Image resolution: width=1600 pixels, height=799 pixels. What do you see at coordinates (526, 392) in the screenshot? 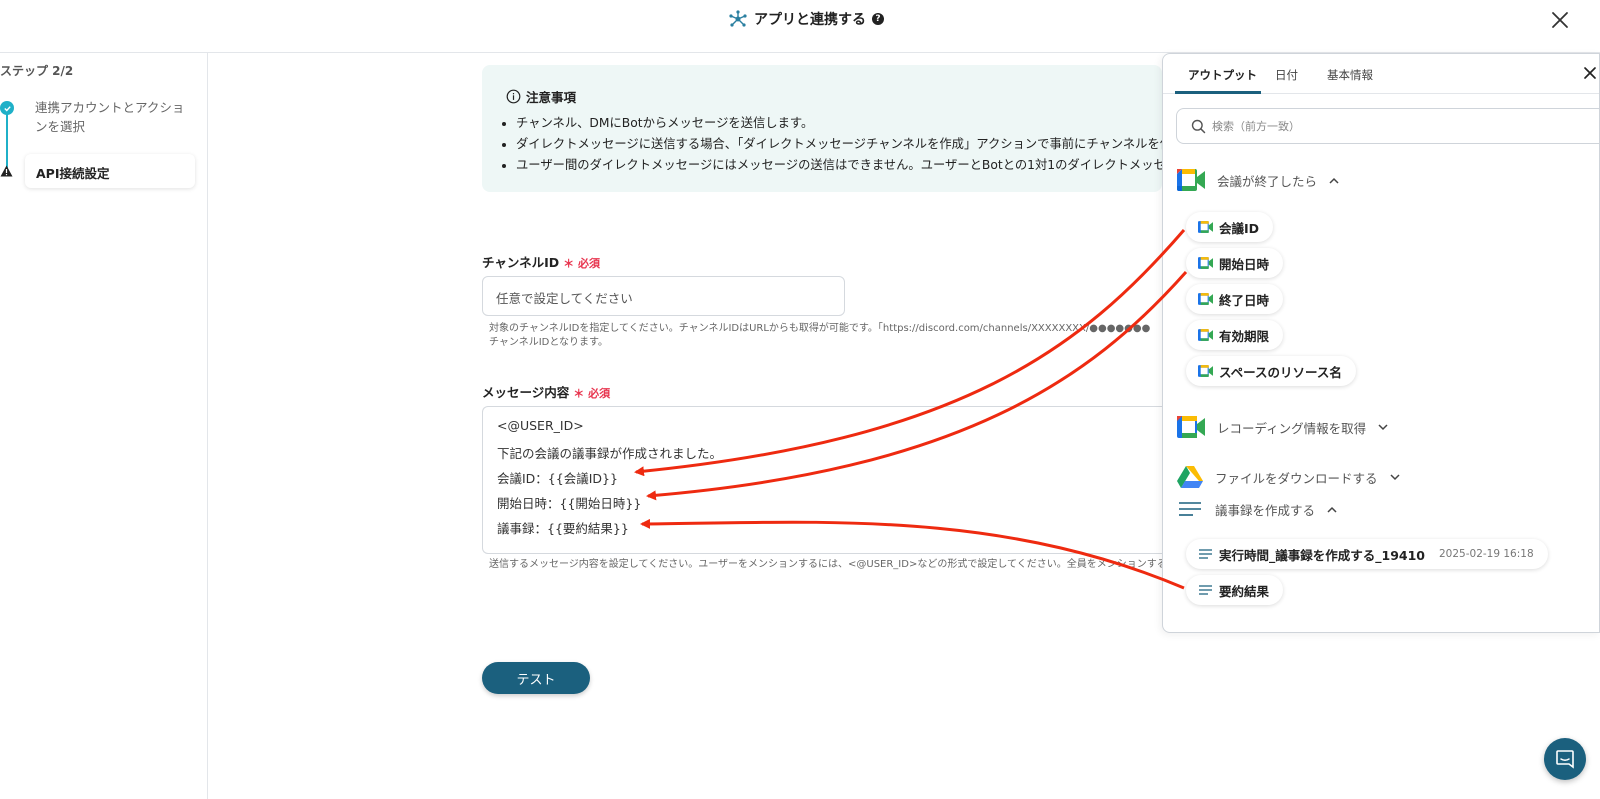
I see `message-label-text: メッセージ内容` at bounding box center [526, 392].